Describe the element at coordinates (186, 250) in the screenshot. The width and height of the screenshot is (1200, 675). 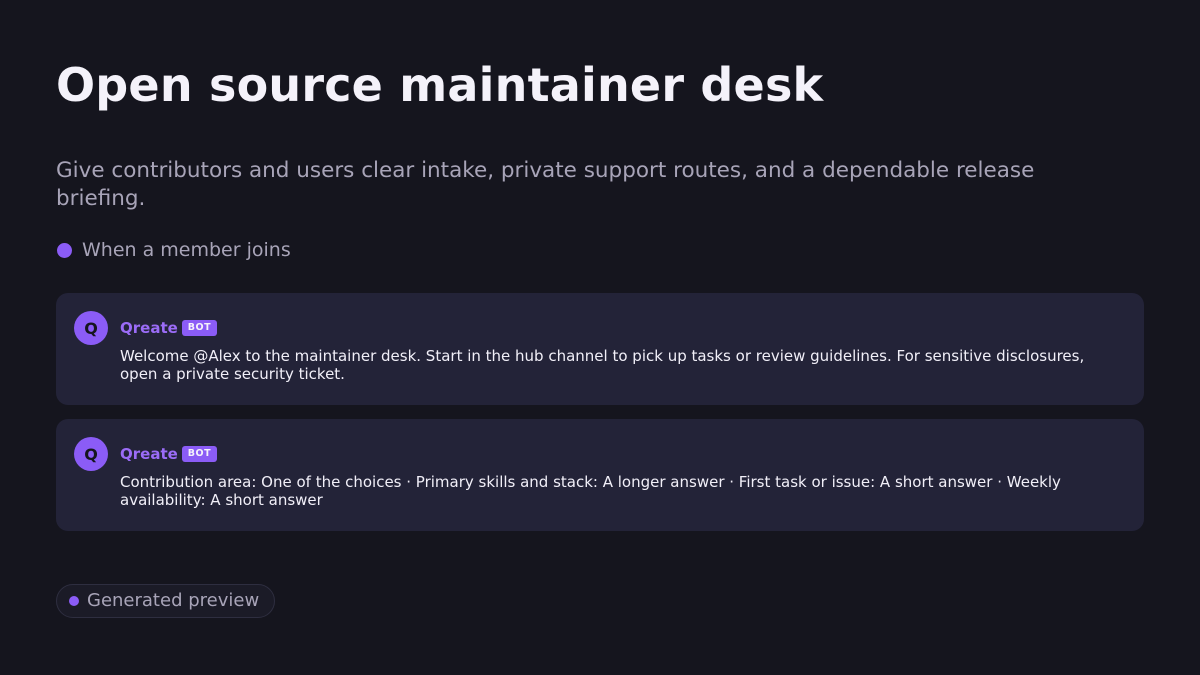
I see `trigger-label: When a member joins` at that location.